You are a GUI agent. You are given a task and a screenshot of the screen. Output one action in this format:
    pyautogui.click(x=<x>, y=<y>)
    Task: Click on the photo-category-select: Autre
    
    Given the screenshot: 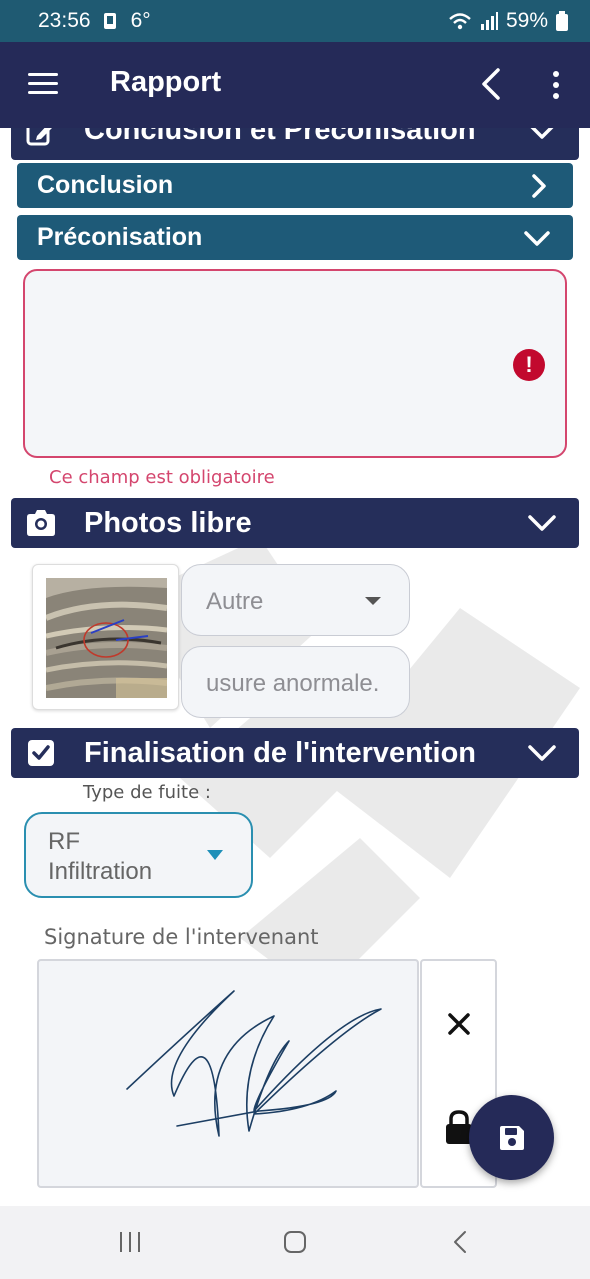 What is the action you would take?
    pyautogui.click(x=295, y=600)
    